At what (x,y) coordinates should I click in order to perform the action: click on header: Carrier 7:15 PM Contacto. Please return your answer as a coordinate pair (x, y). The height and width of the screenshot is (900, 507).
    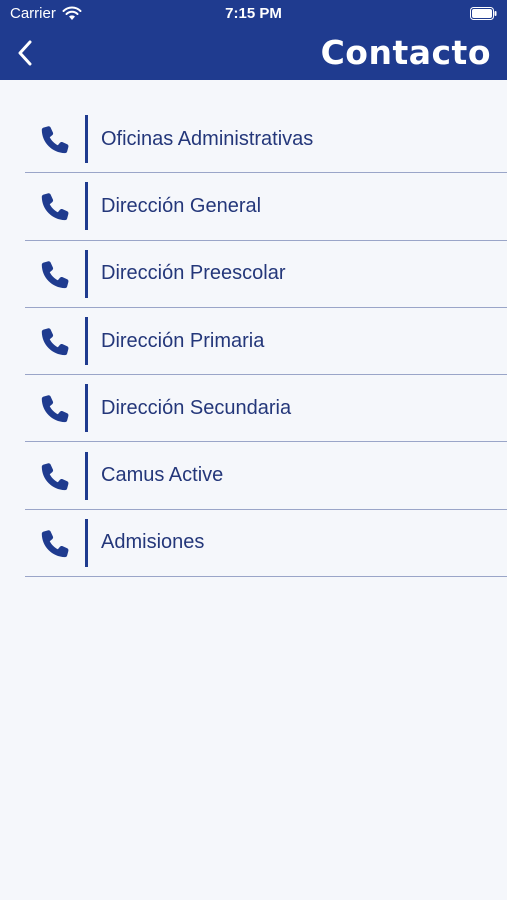
    Looking at the image, I should click on (253, 40).